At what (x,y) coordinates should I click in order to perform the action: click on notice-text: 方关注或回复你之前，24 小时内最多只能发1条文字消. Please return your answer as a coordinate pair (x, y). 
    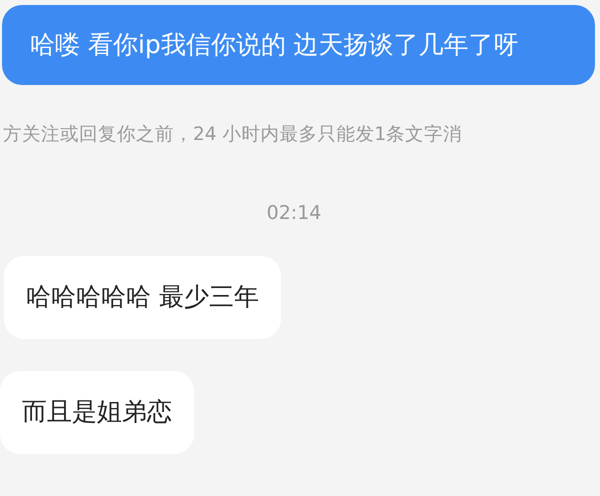
    Looking at the image, I should click on (232, 135).